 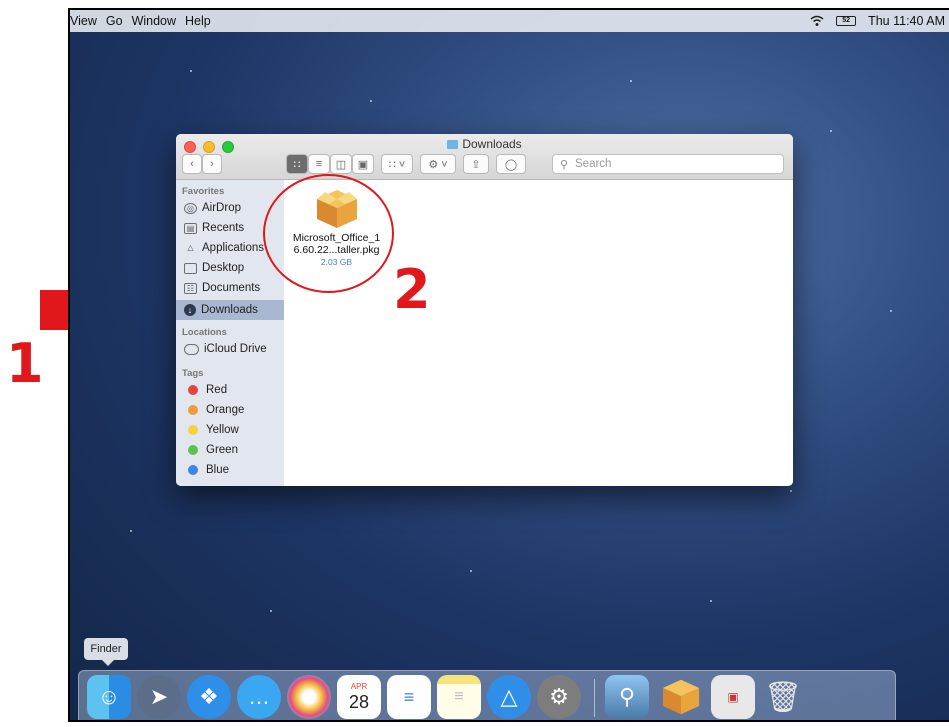 What do you see at coordinates (230, 268) in the screenshot?
I see `sidebar-item-desktop: Desktop` at bounding box center [230, 268].